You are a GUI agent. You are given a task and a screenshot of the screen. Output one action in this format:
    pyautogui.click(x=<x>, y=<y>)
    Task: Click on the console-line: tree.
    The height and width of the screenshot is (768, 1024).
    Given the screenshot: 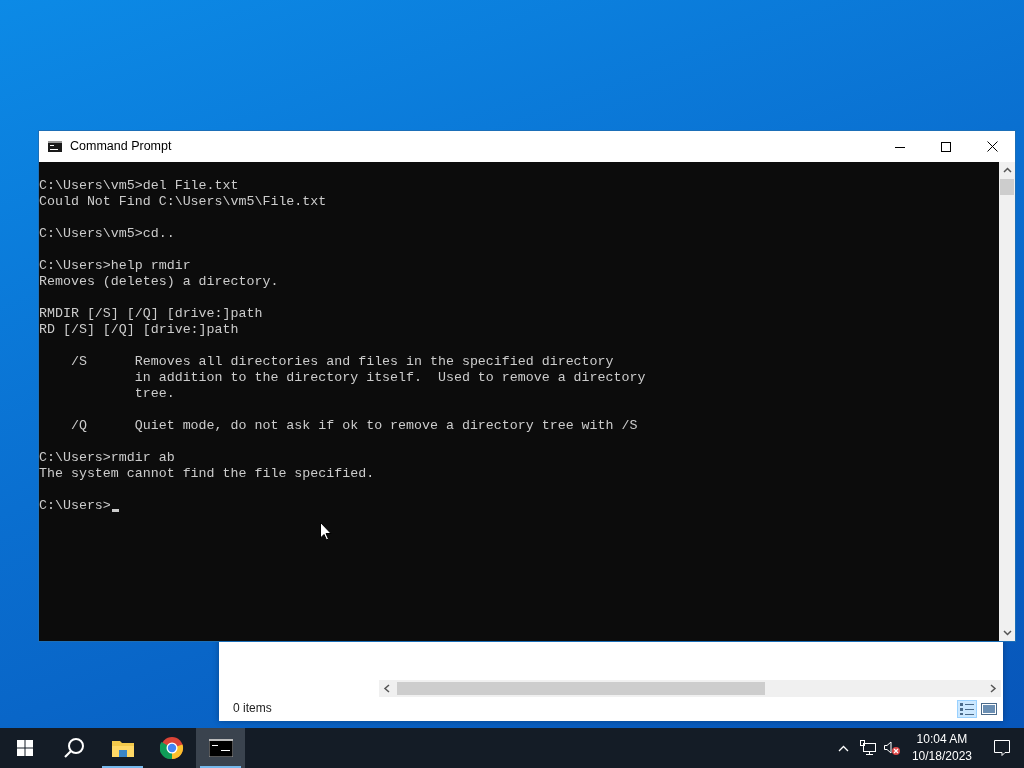 What is the action you would take?
    pyautogui.click(x=154, y=394)
    